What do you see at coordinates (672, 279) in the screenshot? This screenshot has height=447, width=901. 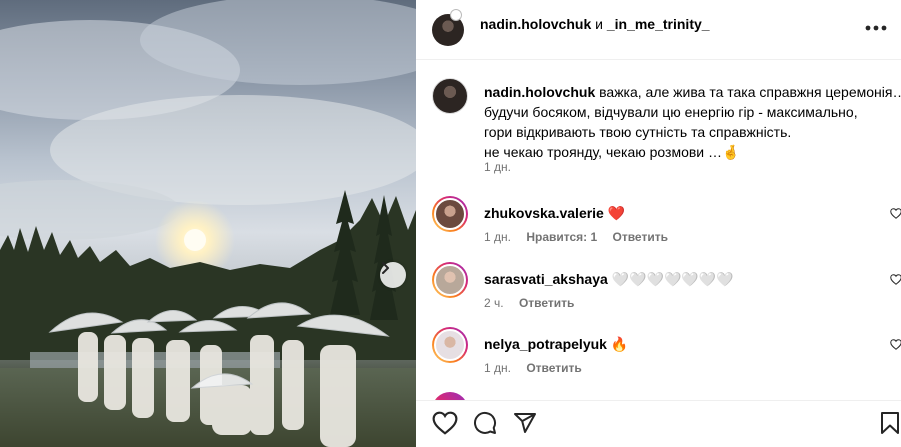 I see `comment-body: 🤍🤍🤍🤍🤍🤍🤍` at bounding box center [672, 279].